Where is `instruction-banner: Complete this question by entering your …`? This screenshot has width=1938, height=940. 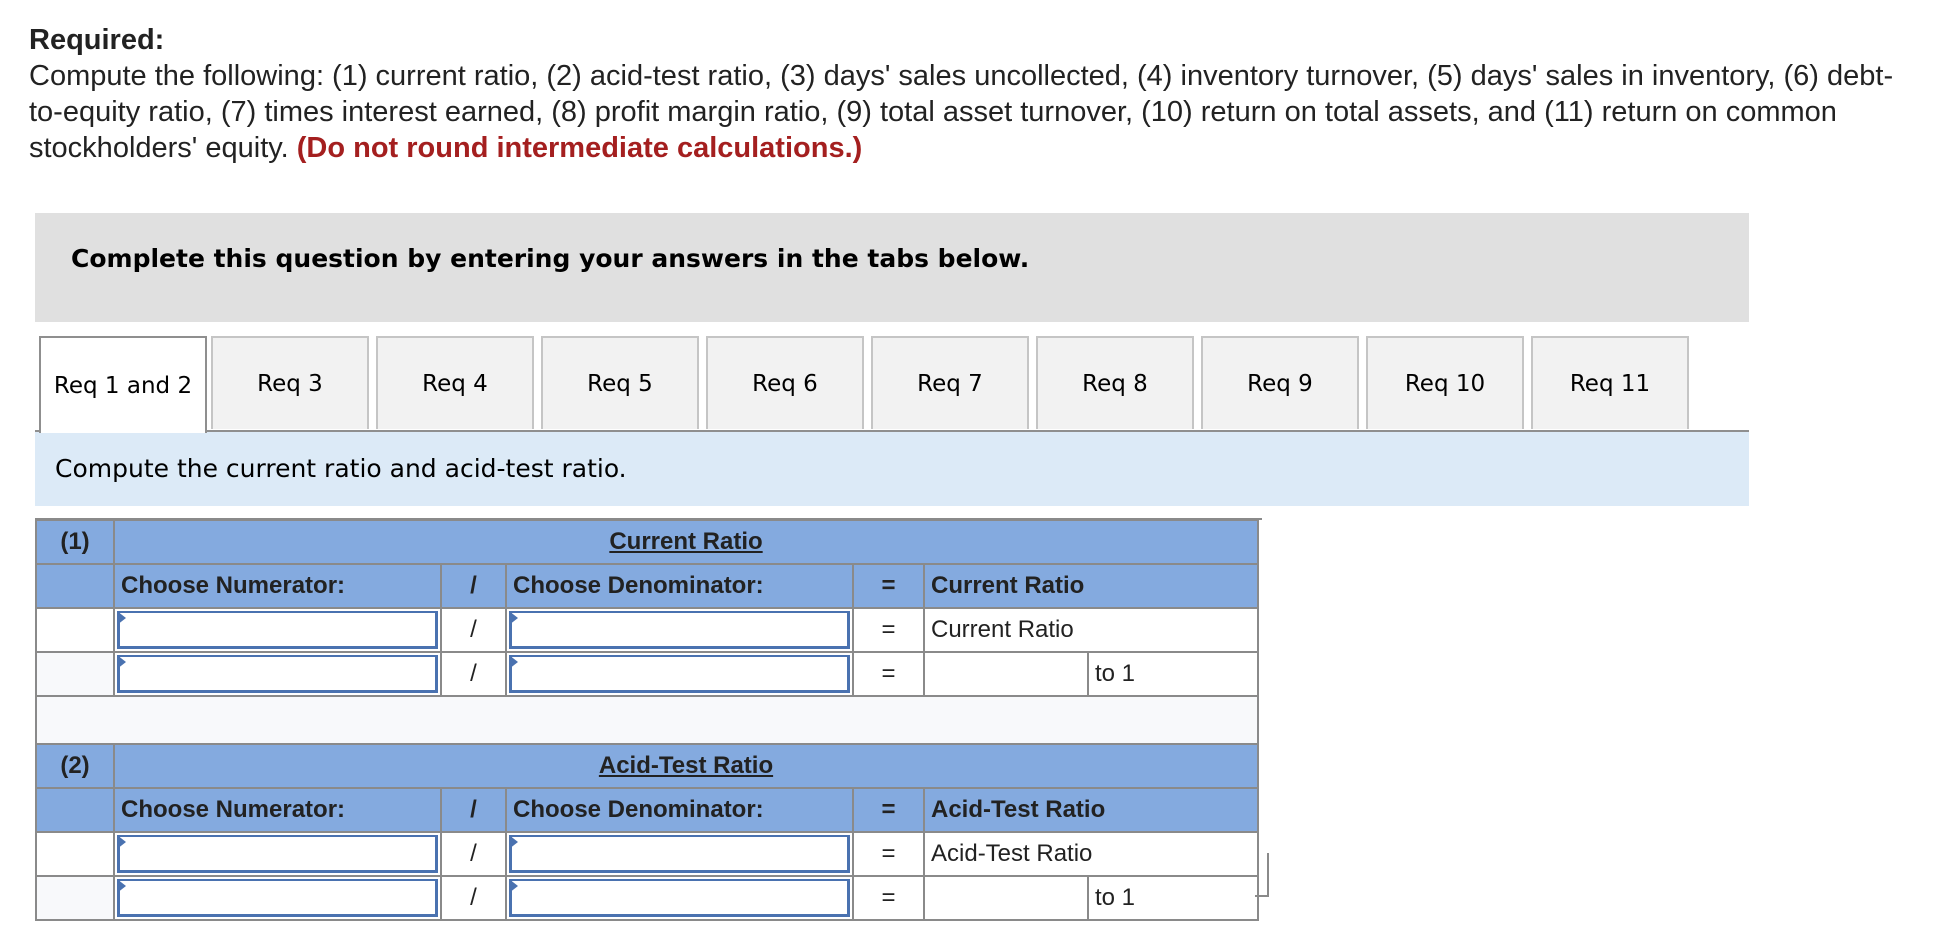
instruction-banner: Complete this question by entering your … is located at coordinates (892, 267).